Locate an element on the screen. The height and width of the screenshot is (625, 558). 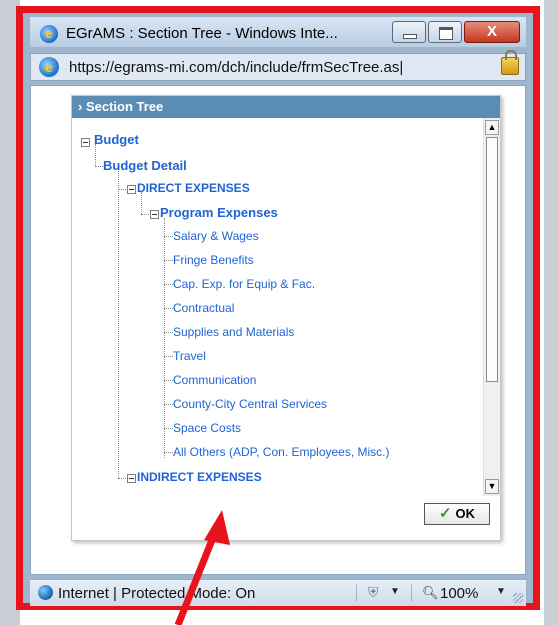
ie-page-icon: e is located at coordinates (49, 67).